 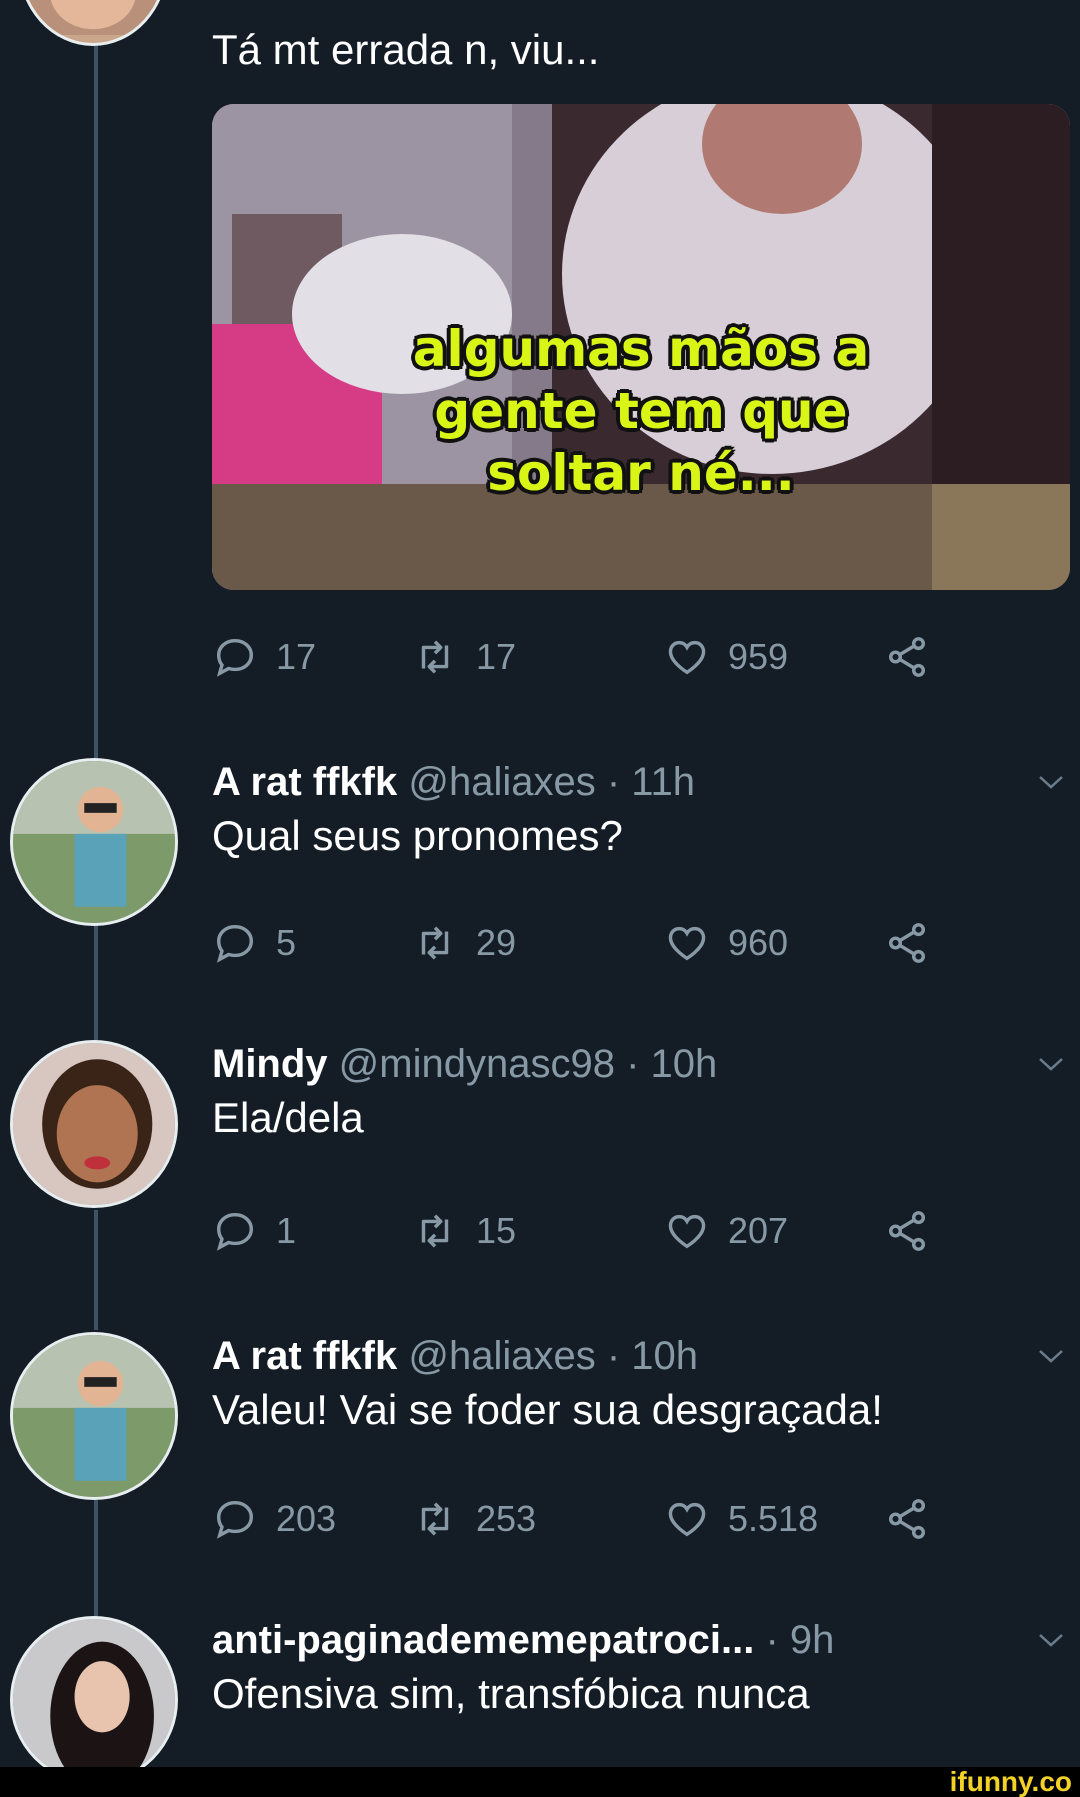 I want to click on like-button: 5.518, so click(x=741, y=1519).